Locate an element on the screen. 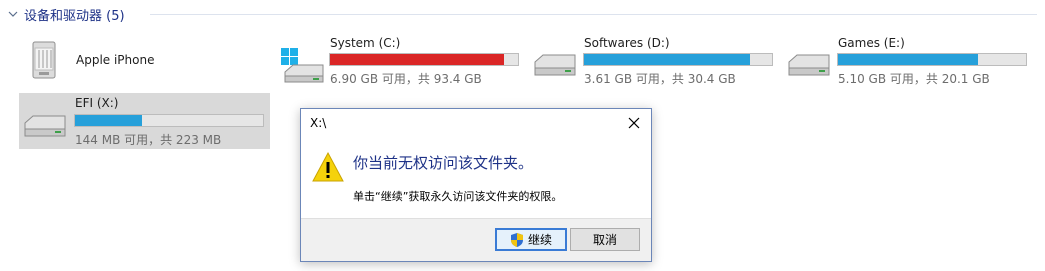 The width and height of the screenshot is (1045, 271). group-divider is located at coordinates (593, 14).